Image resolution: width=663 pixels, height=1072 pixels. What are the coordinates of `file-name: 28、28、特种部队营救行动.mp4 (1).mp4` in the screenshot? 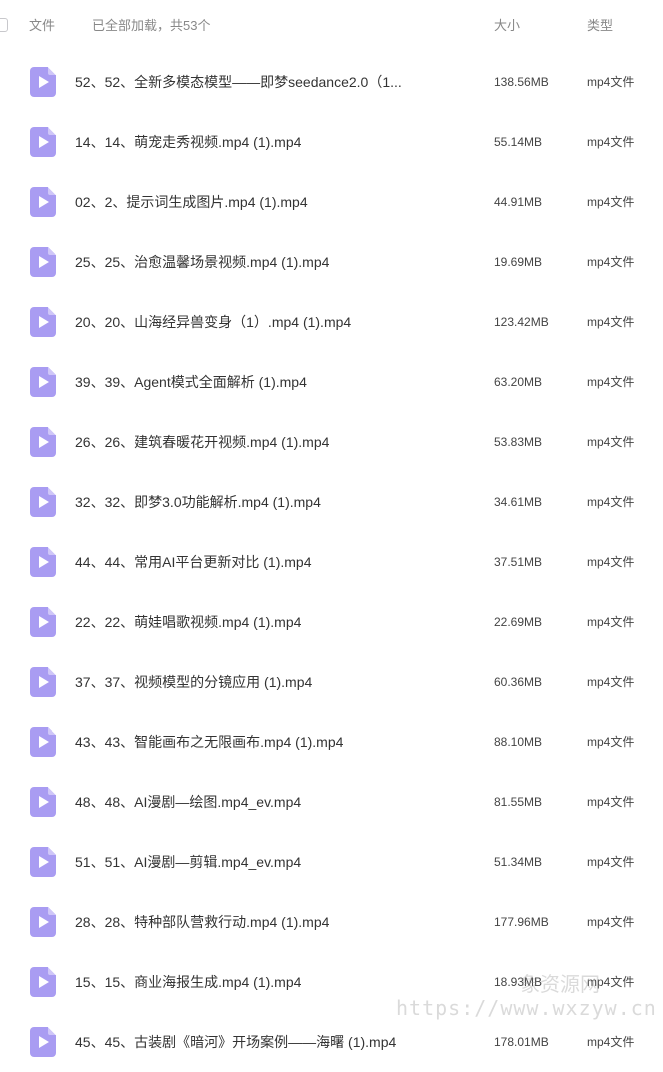 It's located at (202, 922).